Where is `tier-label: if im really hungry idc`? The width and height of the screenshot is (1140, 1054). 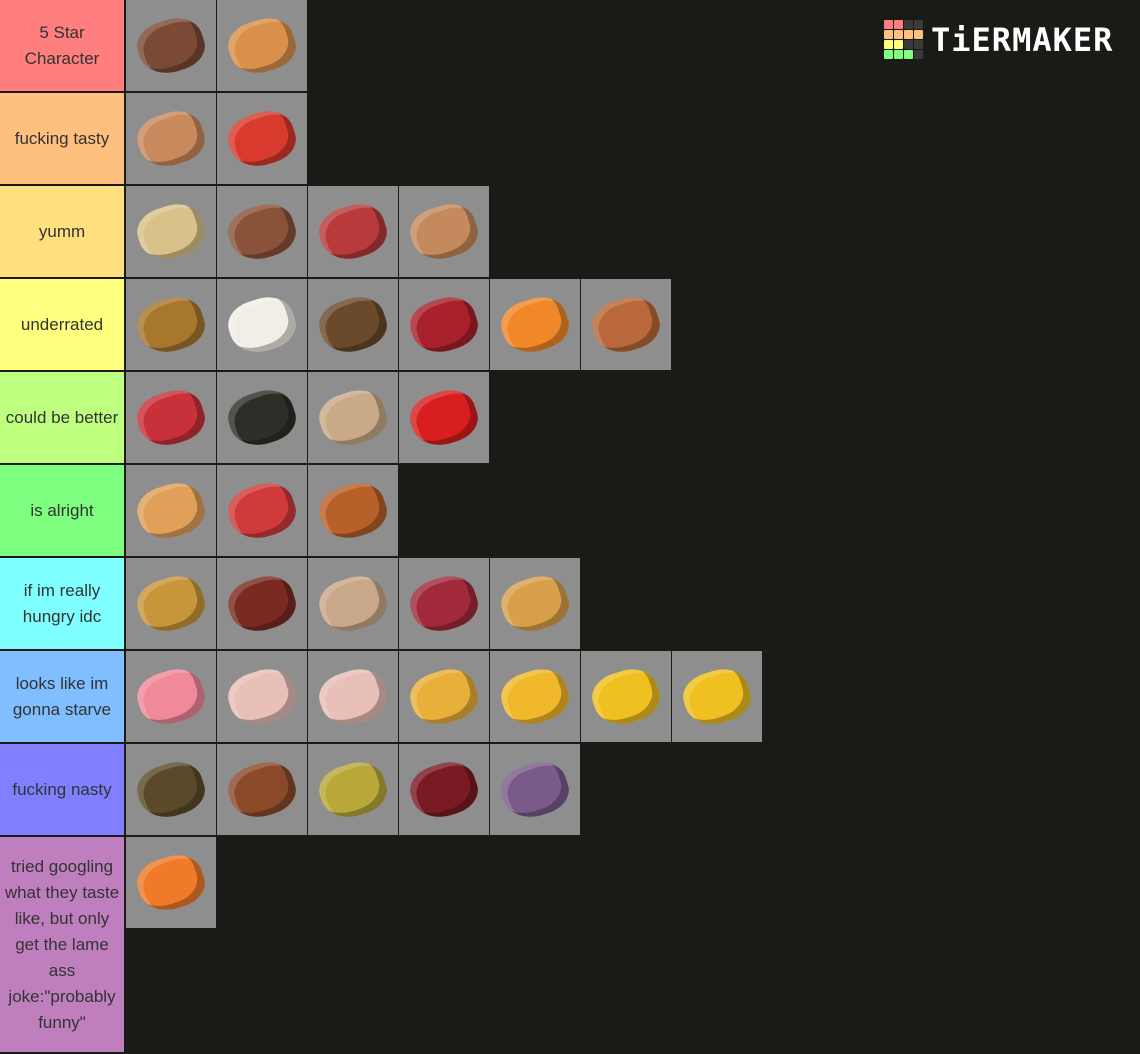
tier-label: if im really hungry idc is located at coordinates (62, 603).